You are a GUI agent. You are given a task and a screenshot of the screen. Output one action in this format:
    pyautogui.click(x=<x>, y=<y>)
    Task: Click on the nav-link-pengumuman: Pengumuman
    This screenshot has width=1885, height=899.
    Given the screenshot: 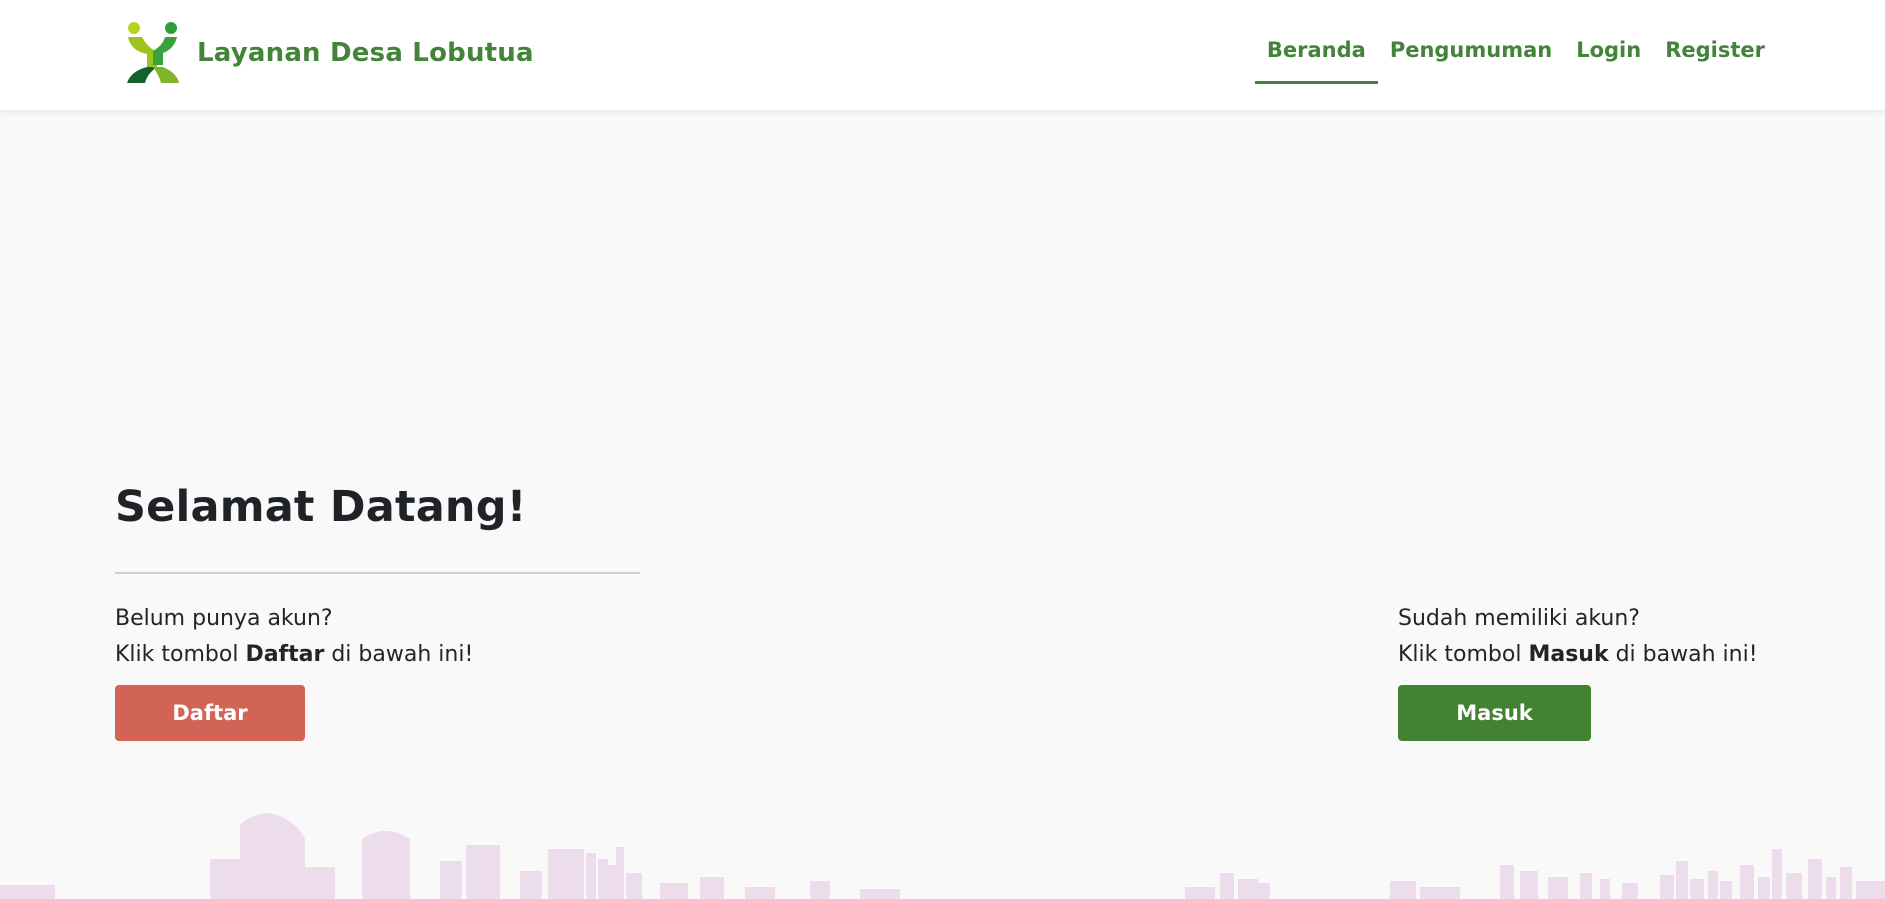 What is the action you would take?
    pyautogui.click(x=1471, y=56)
    